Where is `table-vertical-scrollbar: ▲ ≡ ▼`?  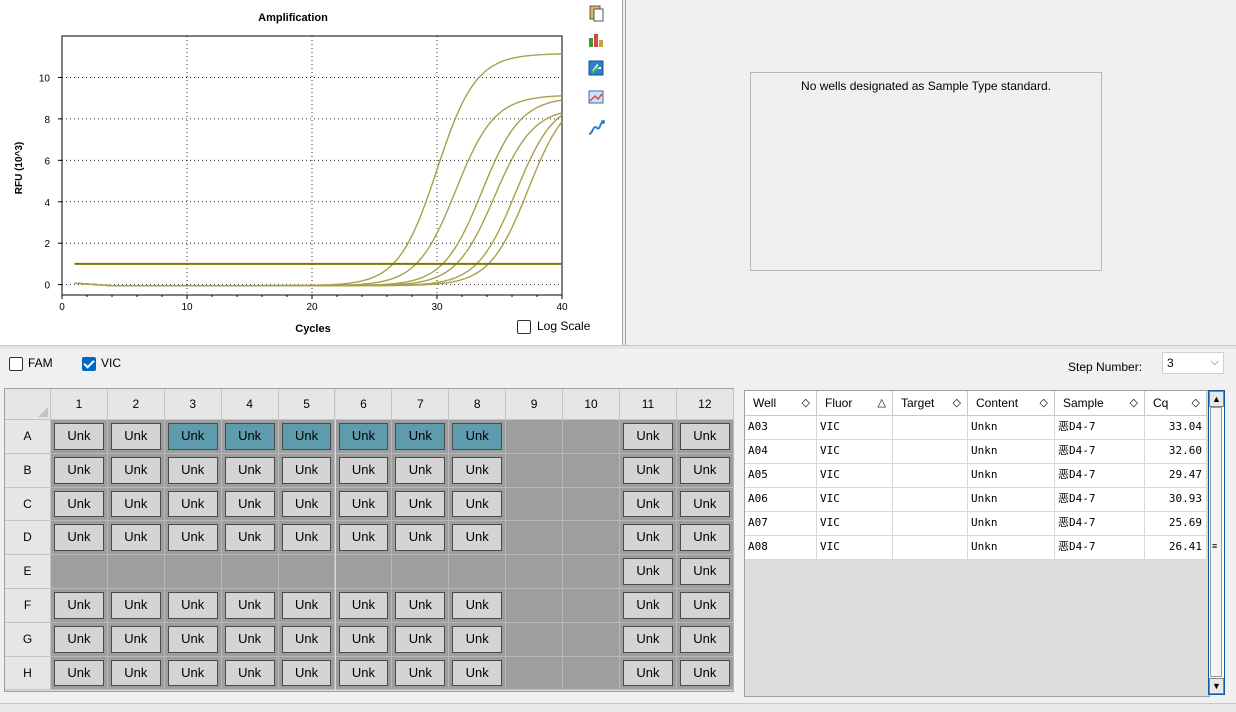
table-vertical-scrollbar: ▲ ≡ ▼ is located at coordinates (1216, 542).